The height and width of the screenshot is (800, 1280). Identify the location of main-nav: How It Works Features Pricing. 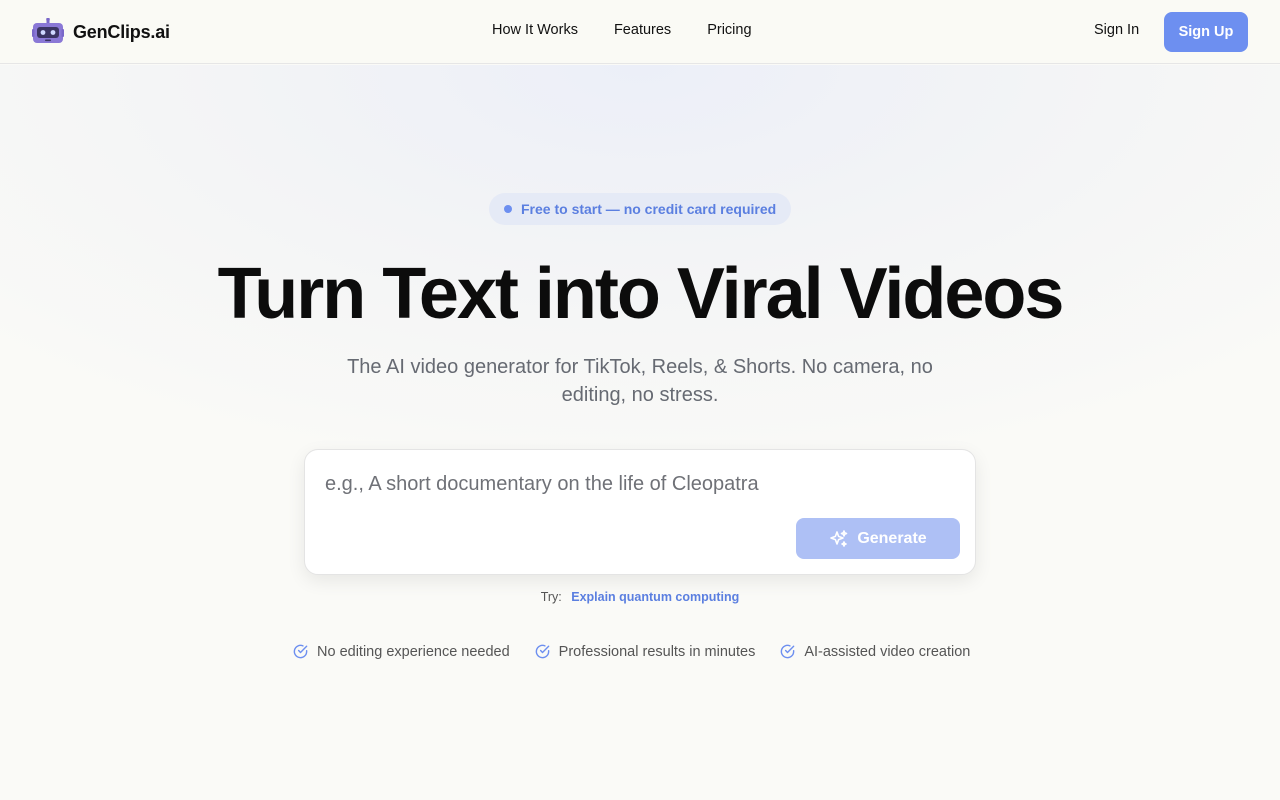
(640, 30).